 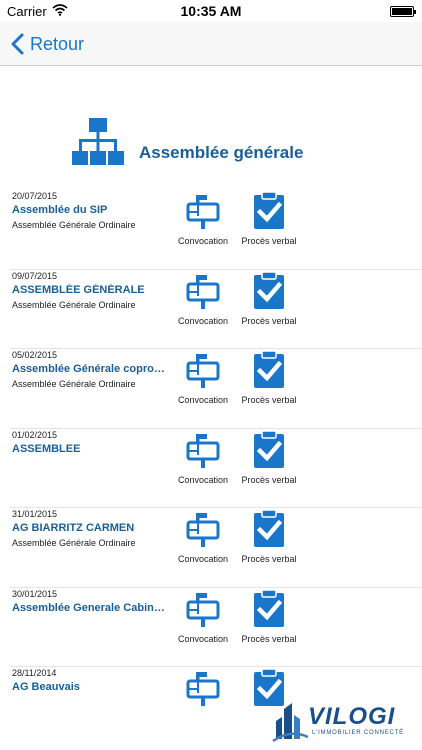 I want to click on vilogi-logo: VILOGI L'IMMOBILIER CONNECTÉ, so click(x=342, y=721).